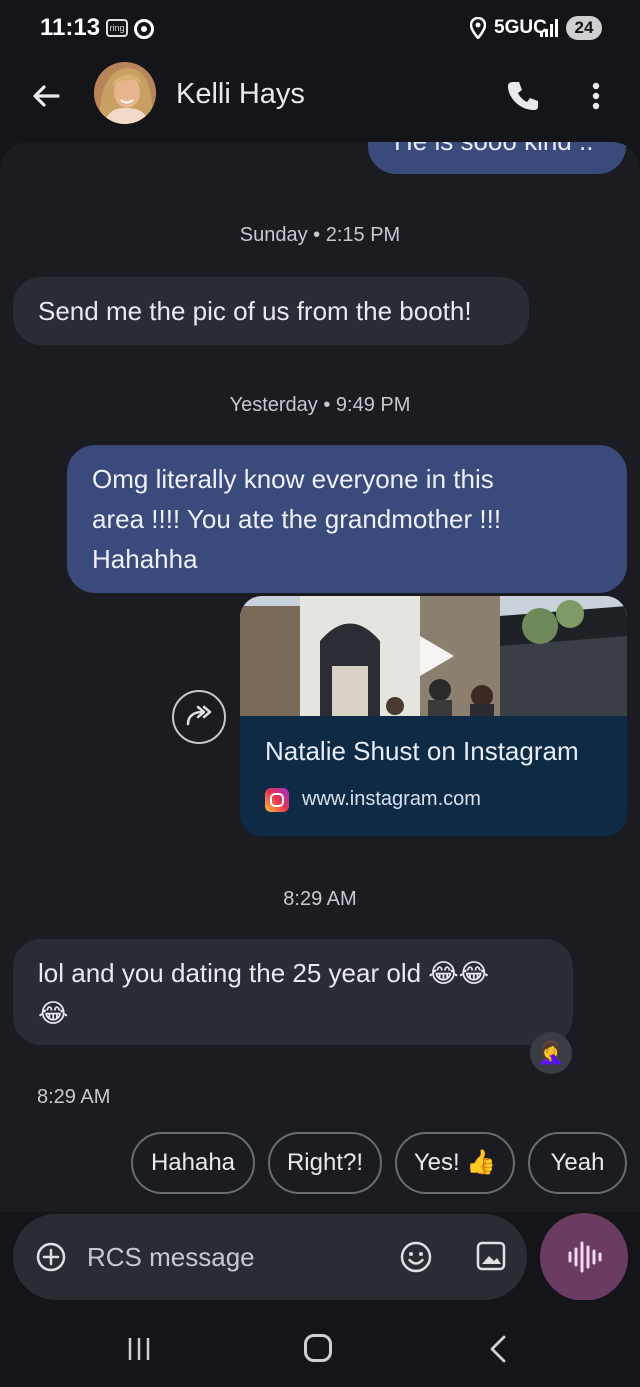 Image resolution: width=640 pixels, height=1387 pixels. Describe the element at coordinates (498, 1349) in the screenshot. I see `nav-back-icon` at that location.